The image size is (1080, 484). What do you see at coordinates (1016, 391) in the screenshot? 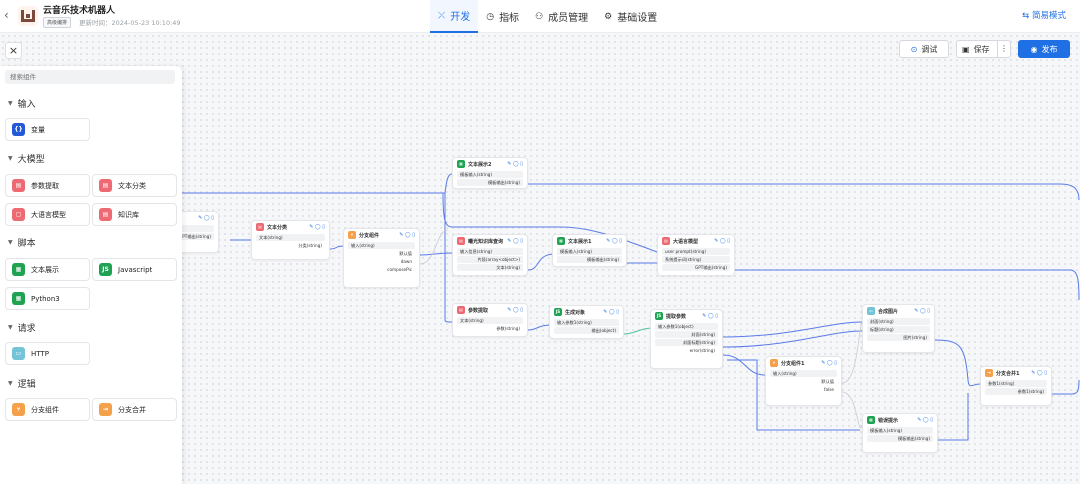
I see `node-output: 参数1(string)` at bounding box center [1016, 391].